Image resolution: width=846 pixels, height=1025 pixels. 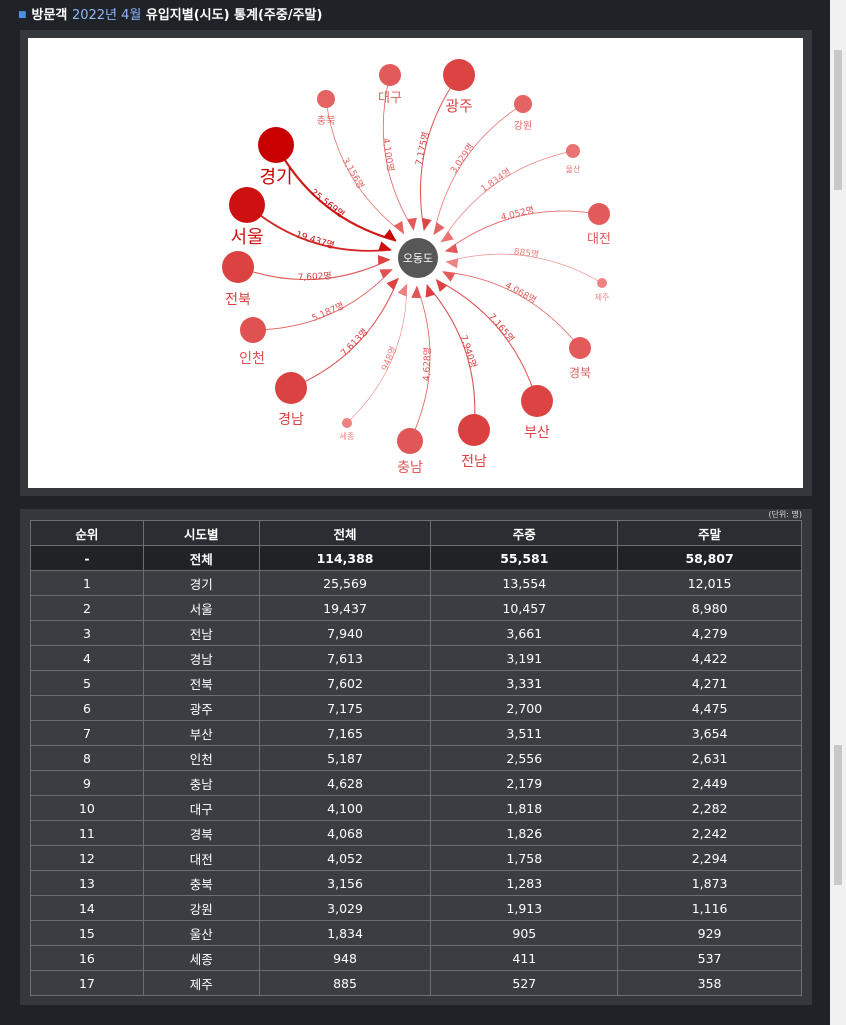 I want to click on region-node-label: 인천, so click(x=252, y=359).